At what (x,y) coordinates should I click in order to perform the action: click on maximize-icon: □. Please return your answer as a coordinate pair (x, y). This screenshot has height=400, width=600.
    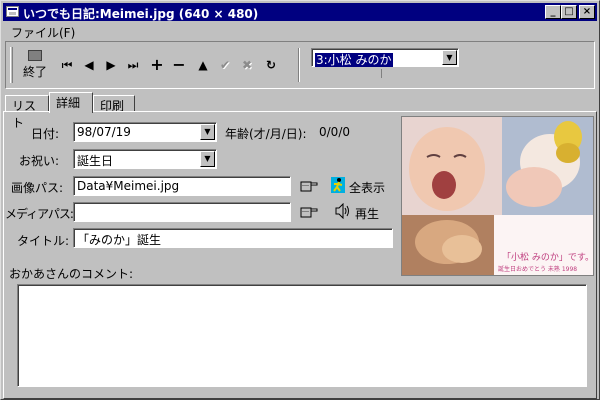
    Looking at the image, I should click on (569, 11).